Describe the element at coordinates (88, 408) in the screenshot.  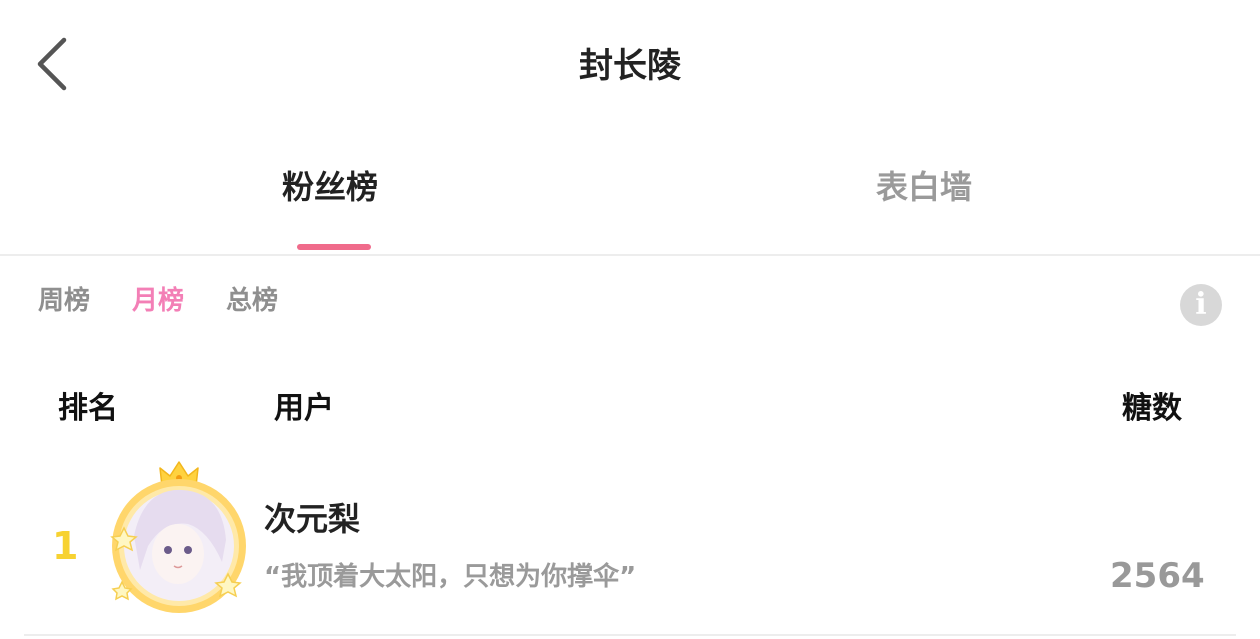
I see `rank-column-header: 排名` at that location.